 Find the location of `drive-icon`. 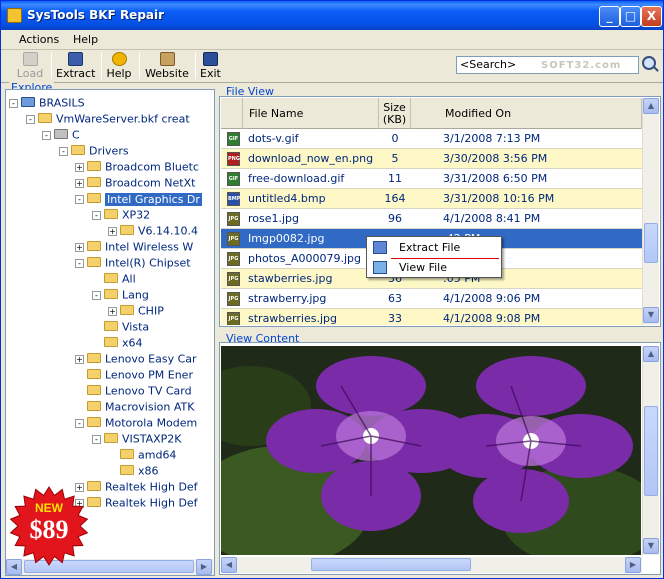

drive-icon is located at coordinates (61, 134).